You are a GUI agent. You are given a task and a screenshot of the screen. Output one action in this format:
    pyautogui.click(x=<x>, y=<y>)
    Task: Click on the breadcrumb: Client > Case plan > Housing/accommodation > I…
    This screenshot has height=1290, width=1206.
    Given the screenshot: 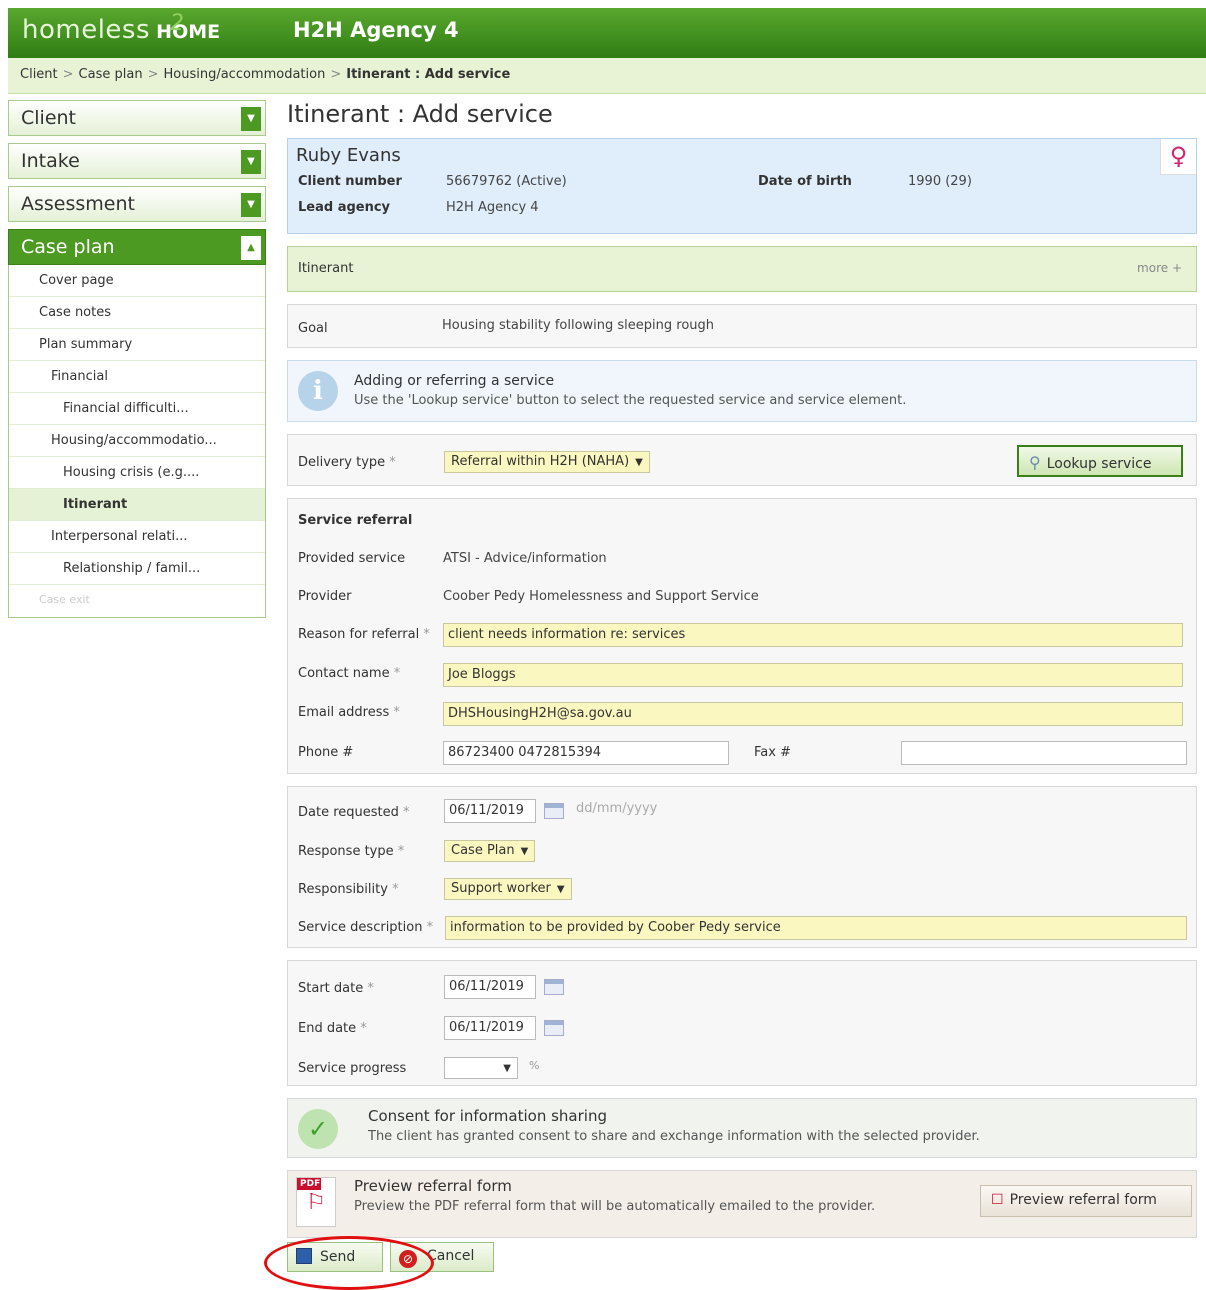 What is the action you would take?
    pyautogui.click(x=607, y=76)
    